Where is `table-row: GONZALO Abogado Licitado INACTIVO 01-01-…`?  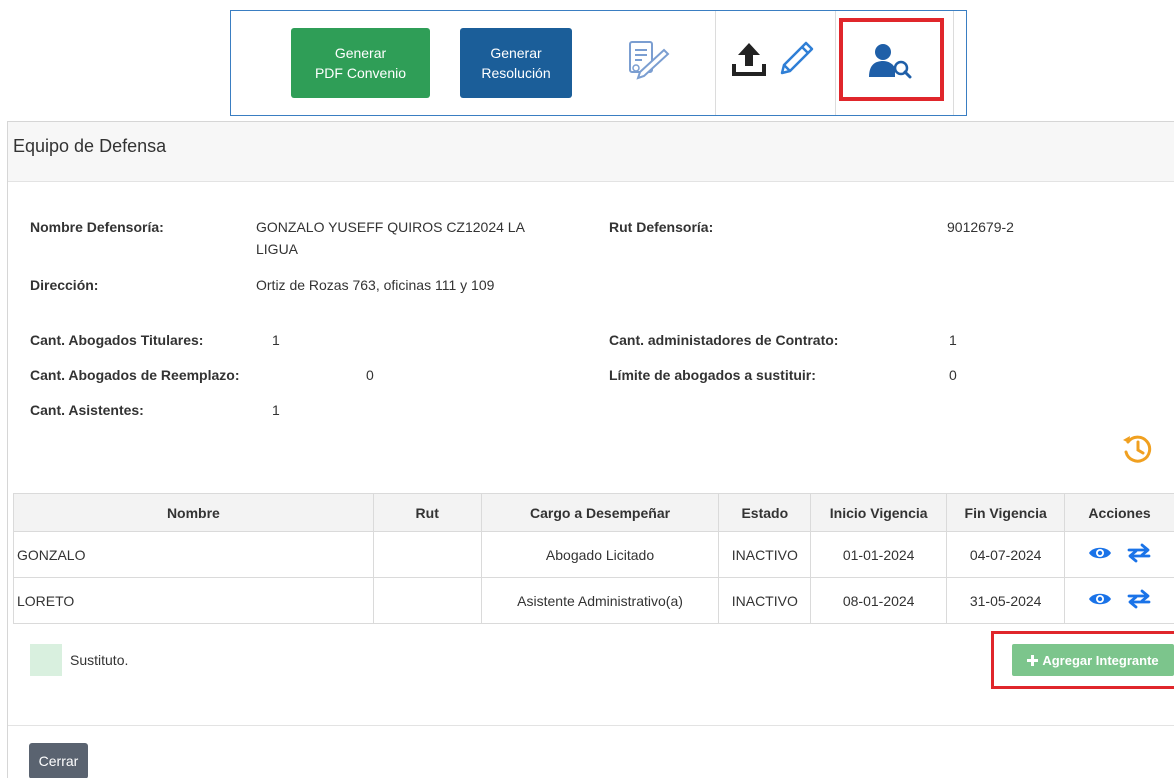
table-row: GONZALO Abogado Licitado INACTIVO 01-01-… is located at coordinates (593, 554).